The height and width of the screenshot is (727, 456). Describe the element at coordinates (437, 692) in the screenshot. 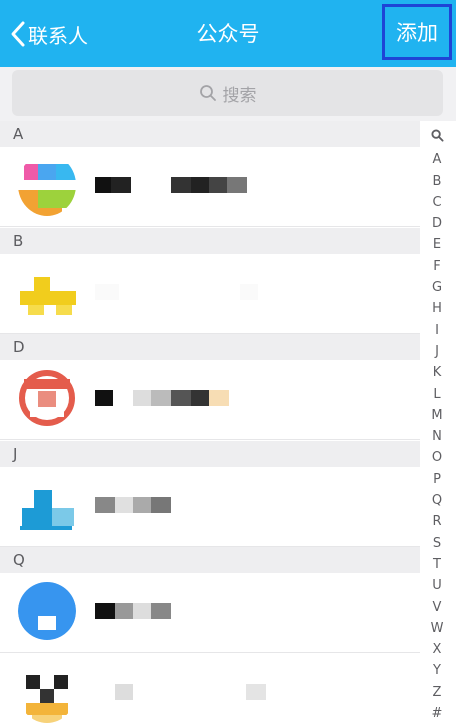

I see `index-letter: Z` at that location.